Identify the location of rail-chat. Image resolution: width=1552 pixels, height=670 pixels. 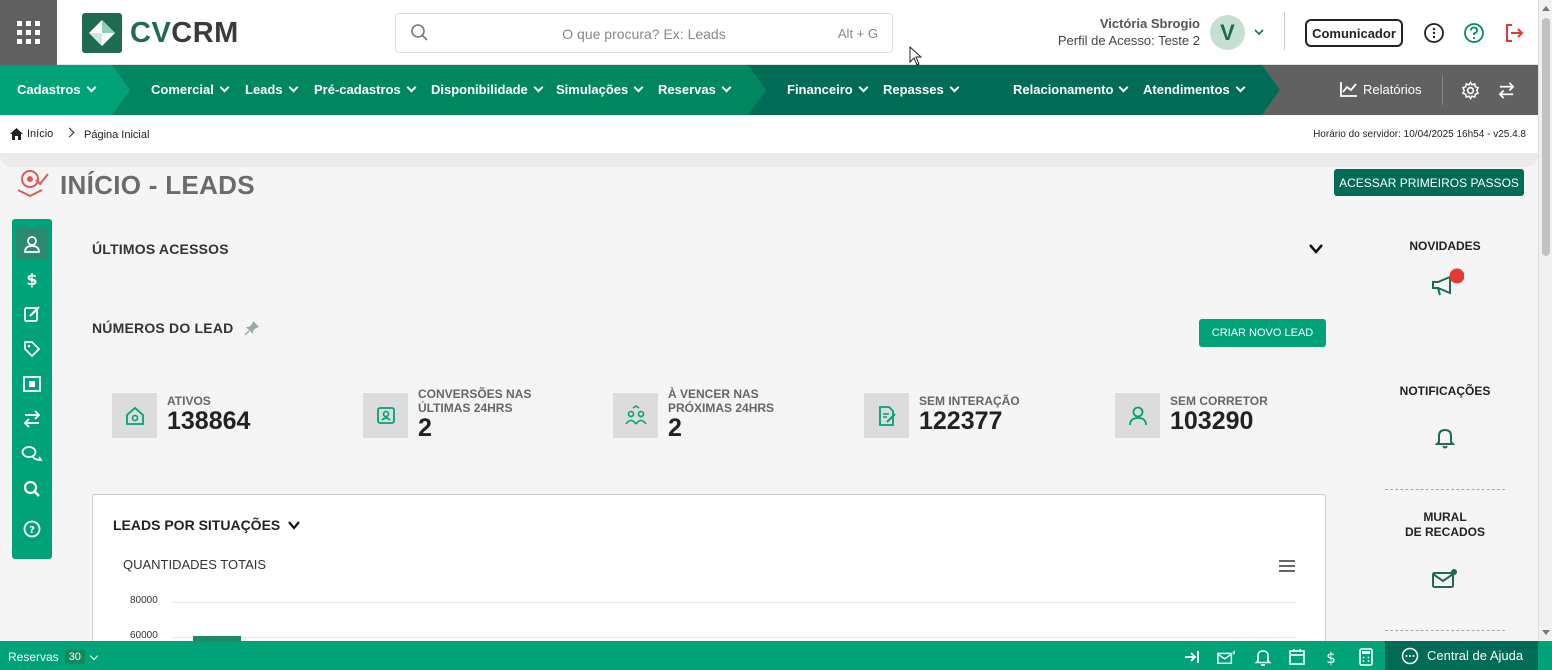
(32, 454).